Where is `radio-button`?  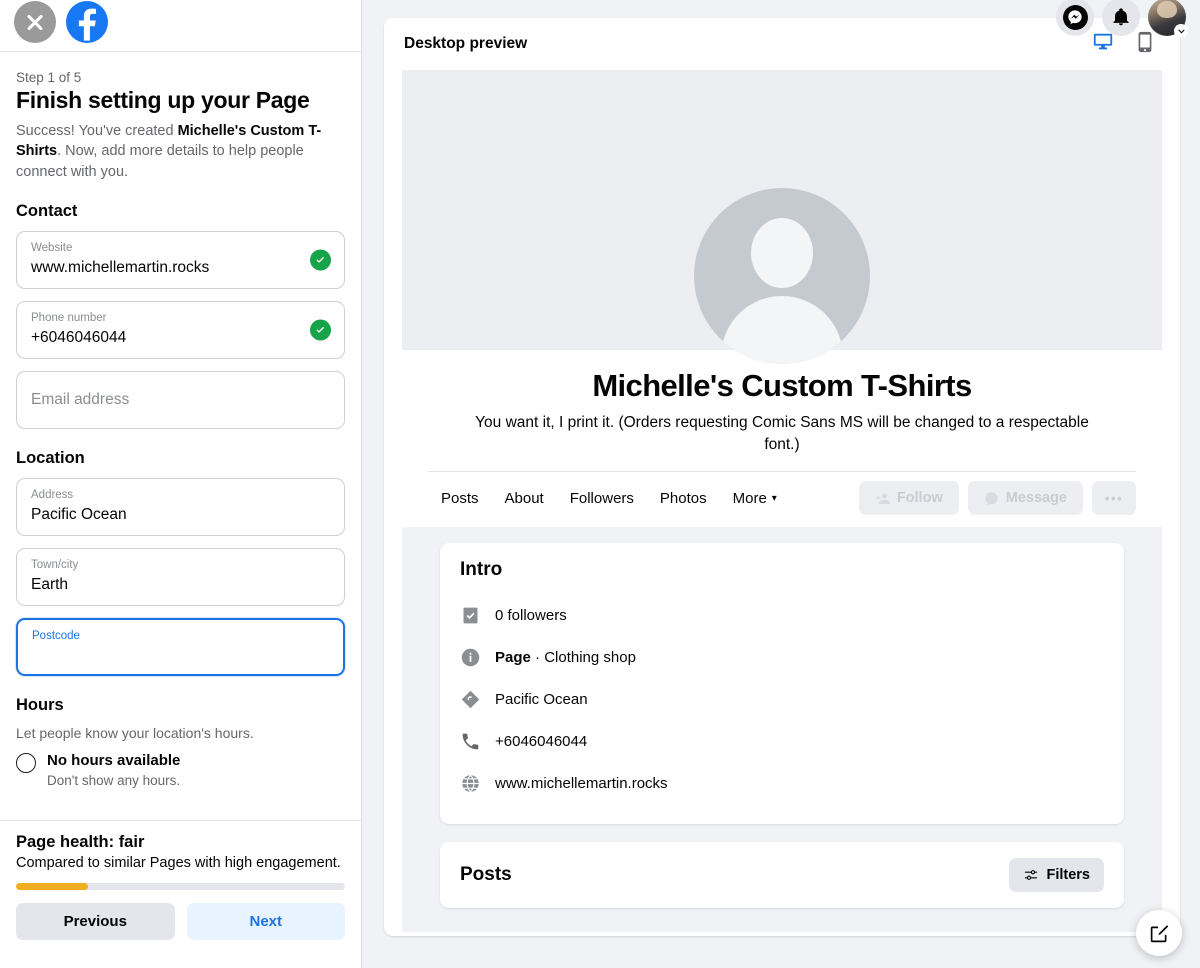 radio-button is located at coordinates (26, 763).